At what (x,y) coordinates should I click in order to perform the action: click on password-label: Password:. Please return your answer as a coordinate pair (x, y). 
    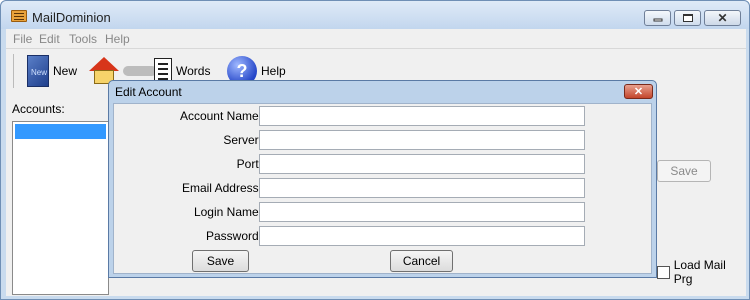
    Looking at the image, I should click on (233, 236).